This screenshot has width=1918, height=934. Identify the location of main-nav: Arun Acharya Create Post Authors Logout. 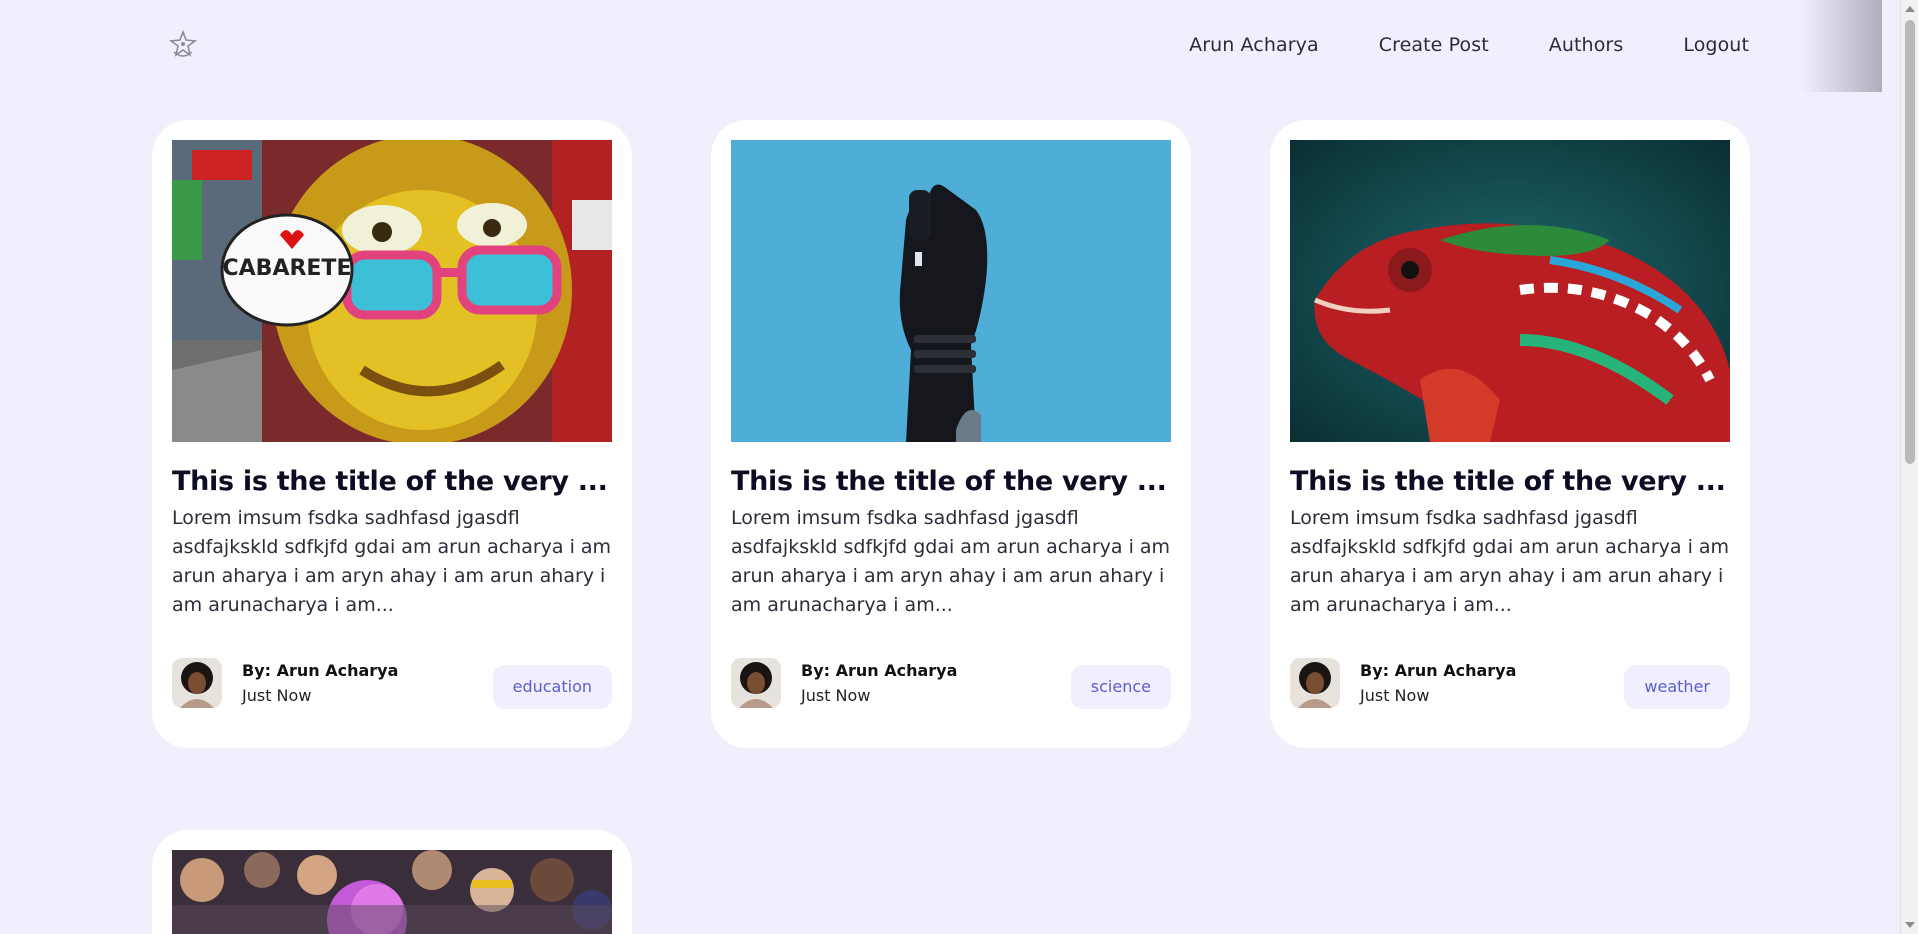
(1469, 45).